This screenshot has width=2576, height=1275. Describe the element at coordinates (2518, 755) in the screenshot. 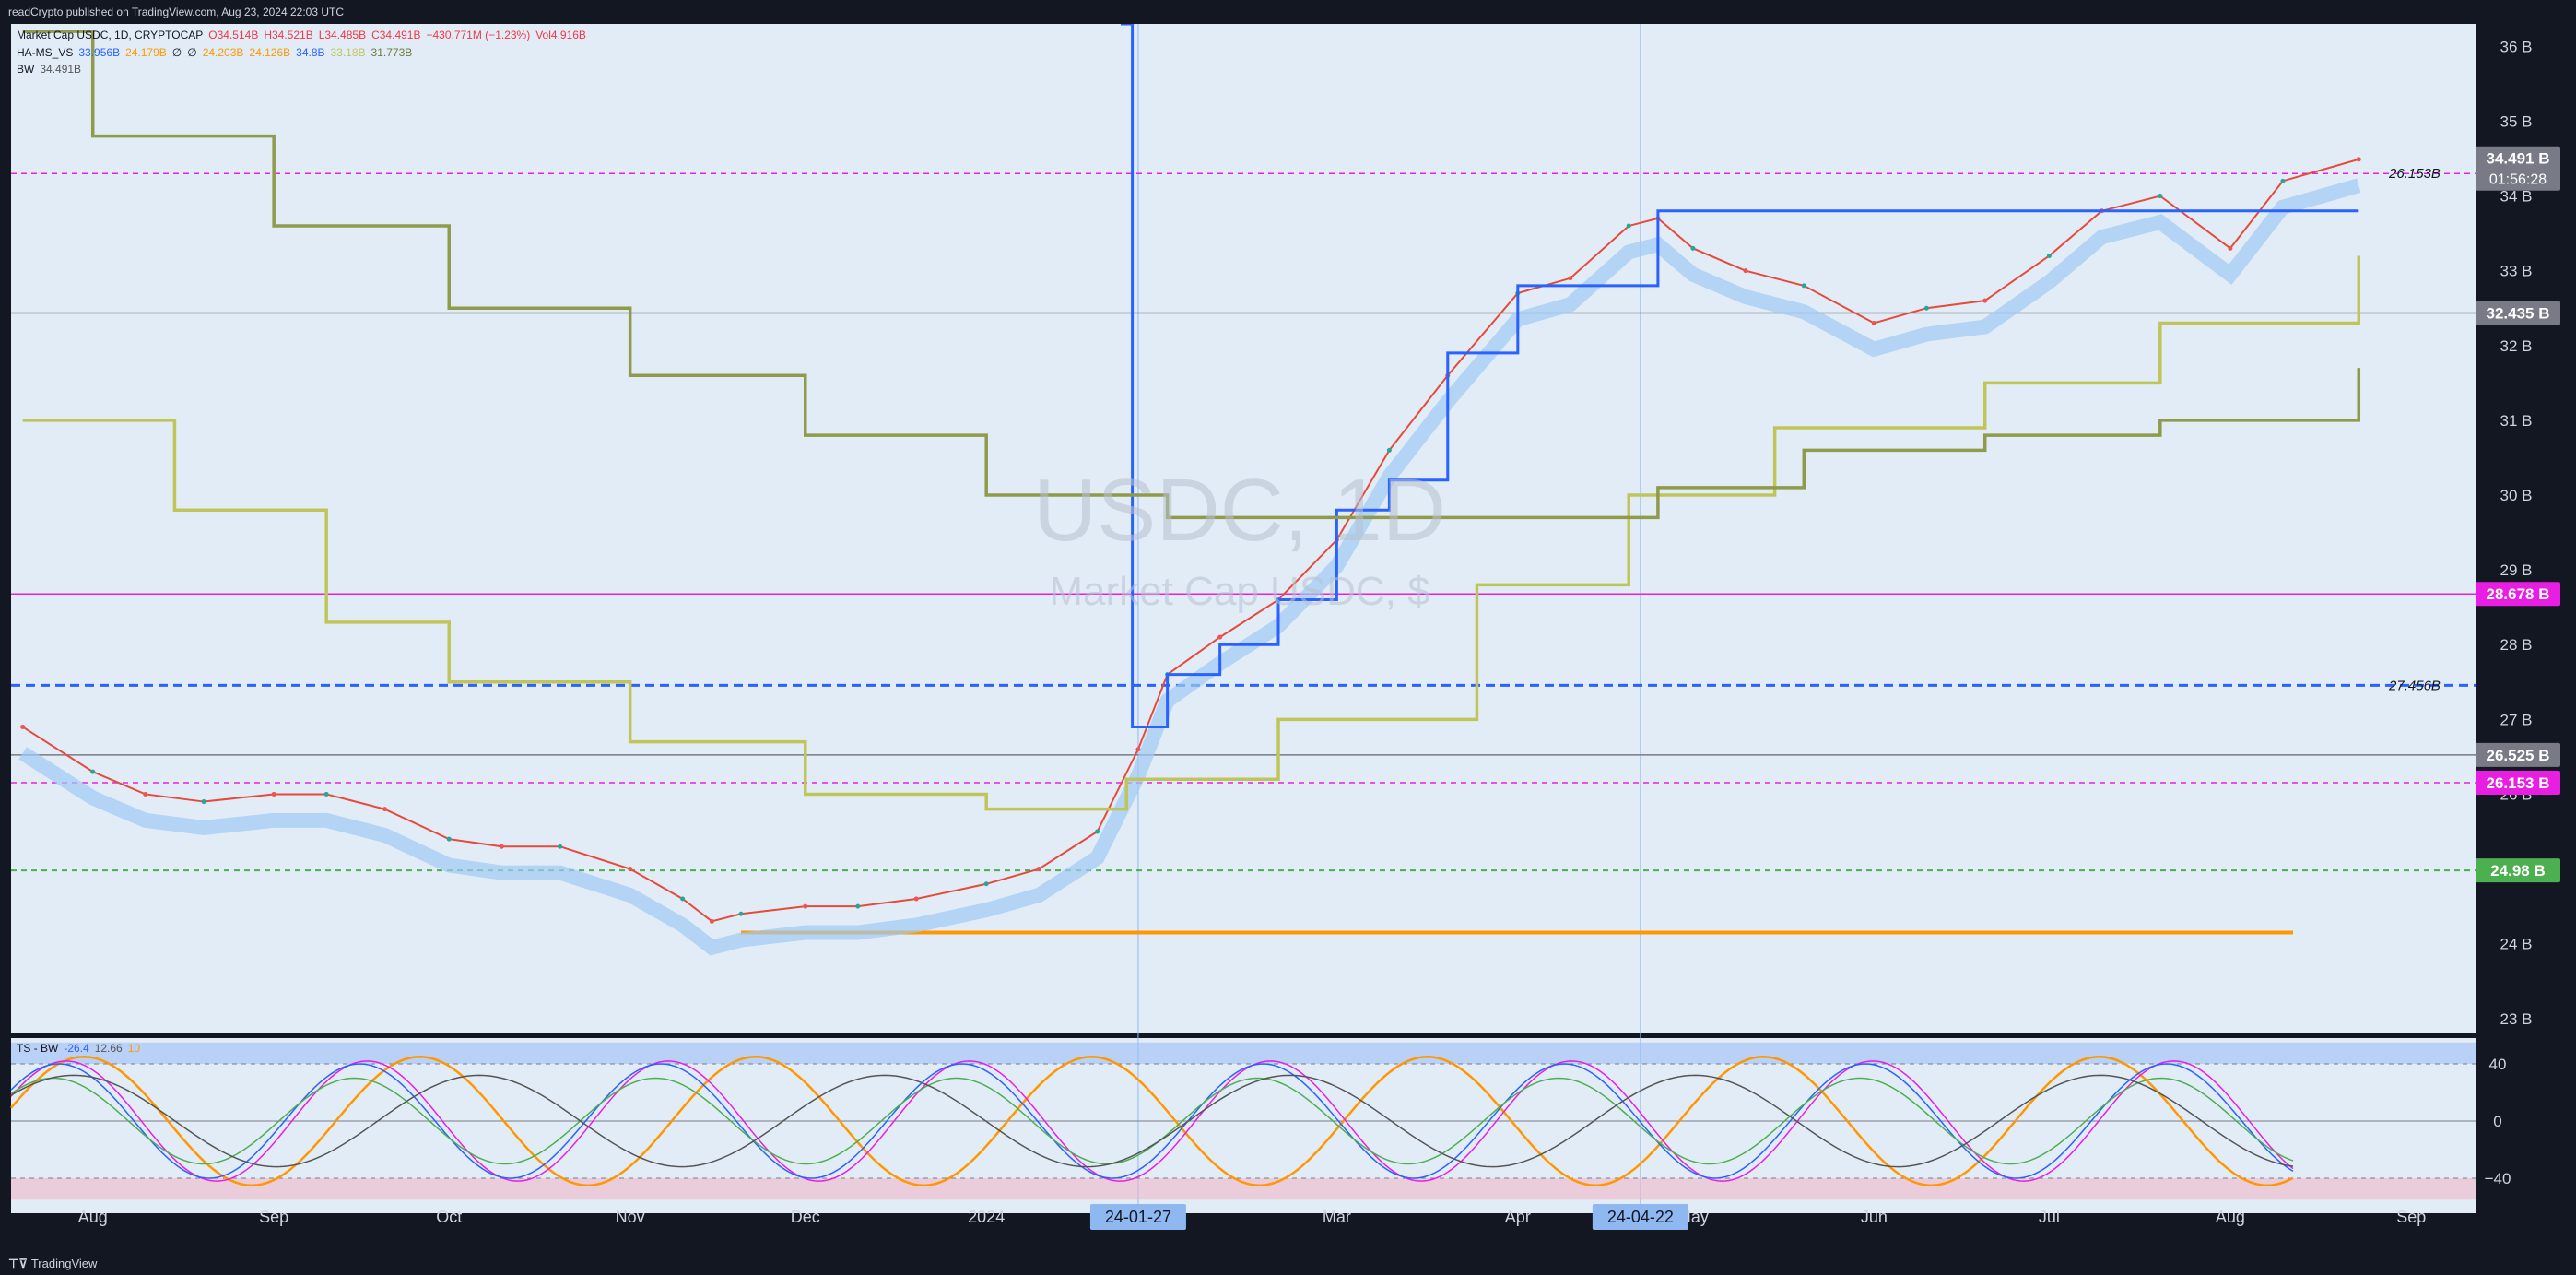

I see `price-label-text: 26.525 B` at that location.